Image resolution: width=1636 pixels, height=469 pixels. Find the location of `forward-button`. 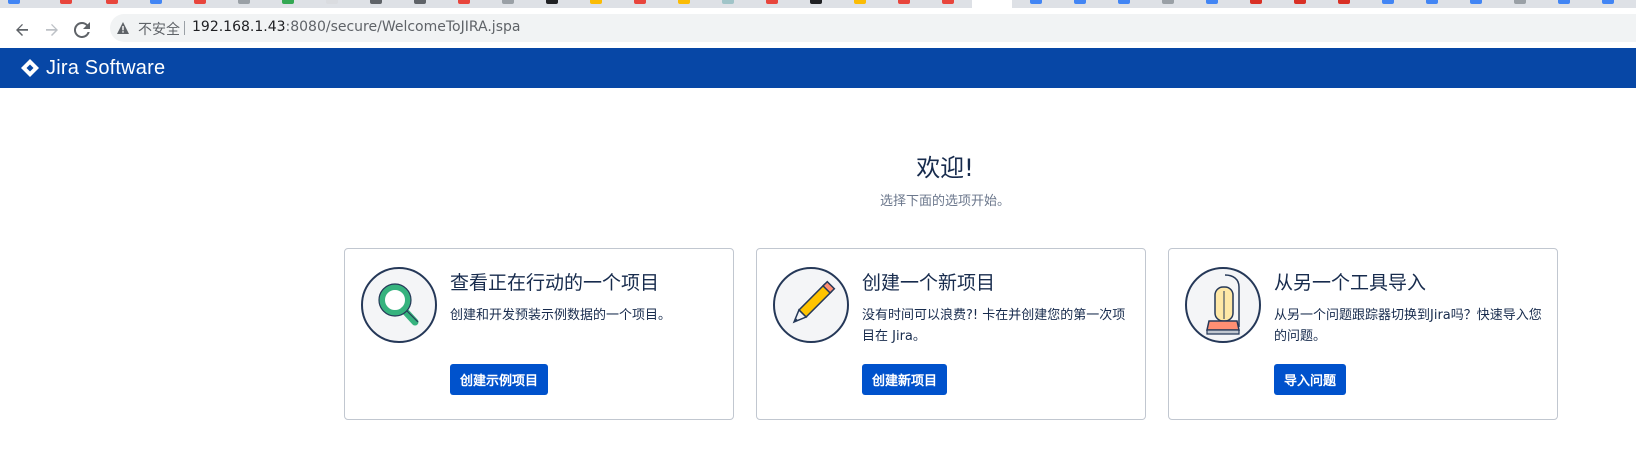

forward-button is located at coordinates (52, 30).